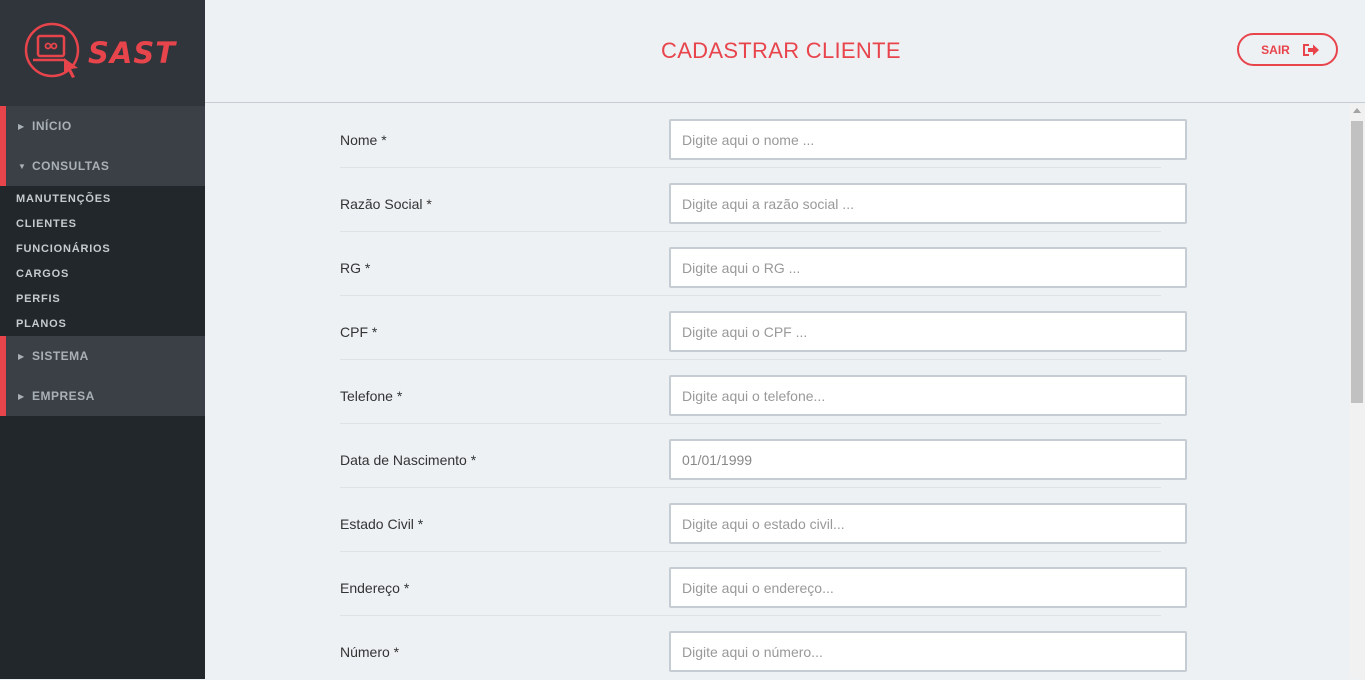 The width and height of the screenshot is (1365, 680). I want to click on sidebar-section-consultas: ▼ CONSULTAS, so click(102, 166).